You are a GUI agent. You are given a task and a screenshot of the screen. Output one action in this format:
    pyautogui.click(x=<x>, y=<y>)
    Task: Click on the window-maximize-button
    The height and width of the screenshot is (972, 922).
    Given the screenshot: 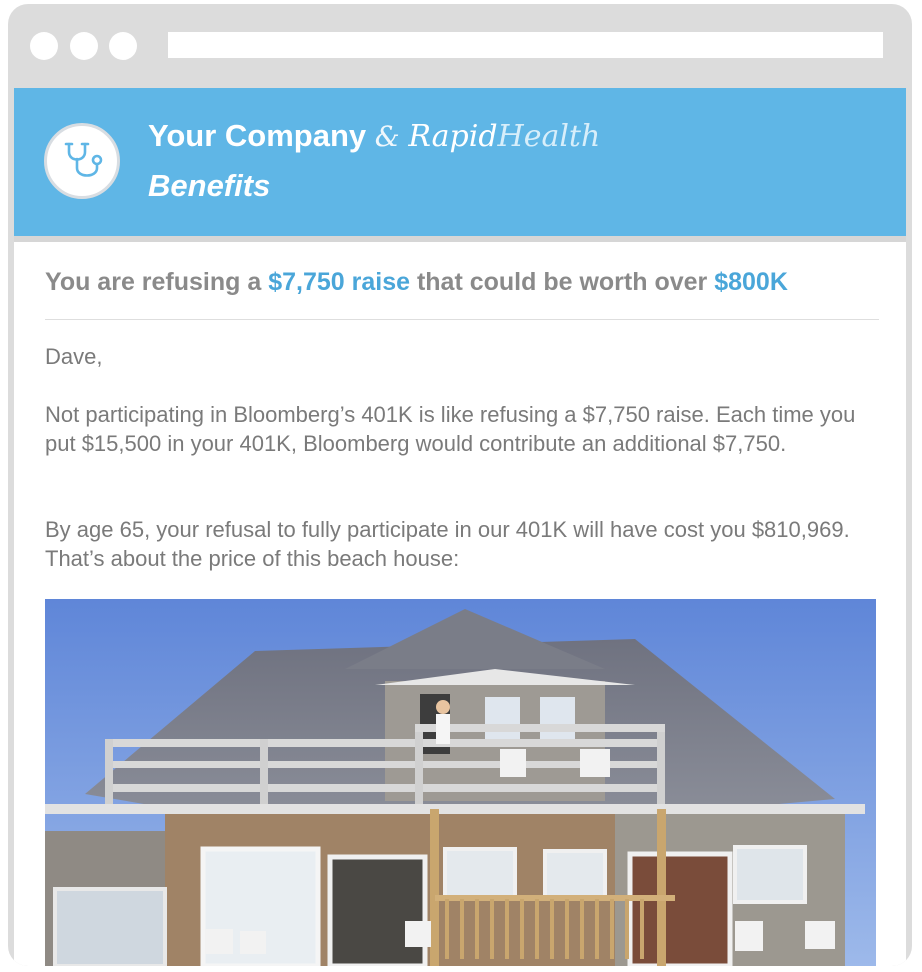 What is the action you would take?
    pyautogui.click(x=123, y=46)
    